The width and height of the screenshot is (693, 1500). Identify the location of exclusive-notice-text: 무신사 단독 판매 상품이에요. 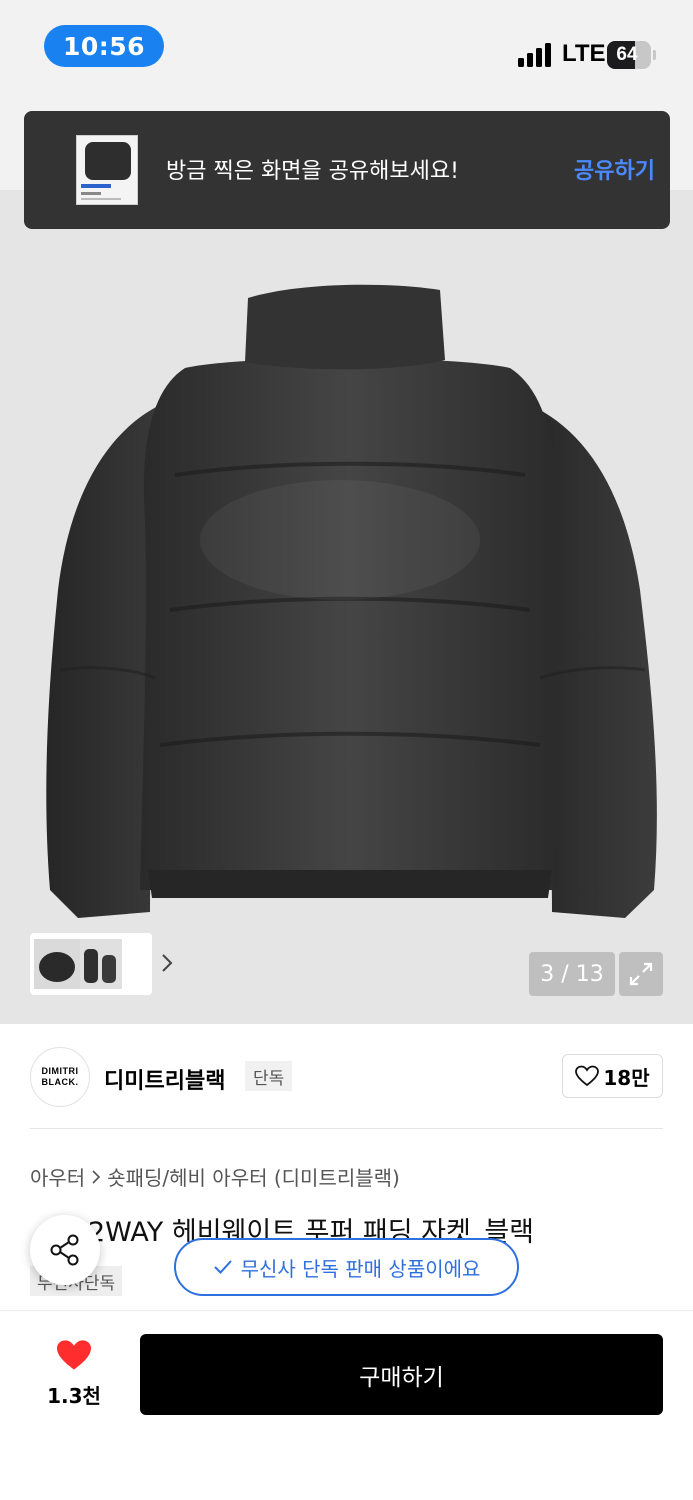
(360, 1268).